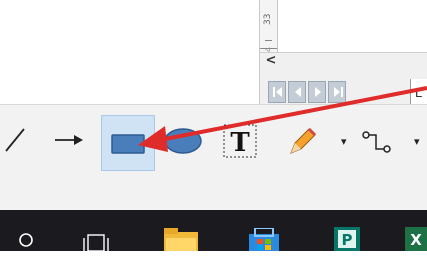 Image resolution: width=427 pixels, height=256 pixels. I want to click on first-sheet-button, so click(277, 92).